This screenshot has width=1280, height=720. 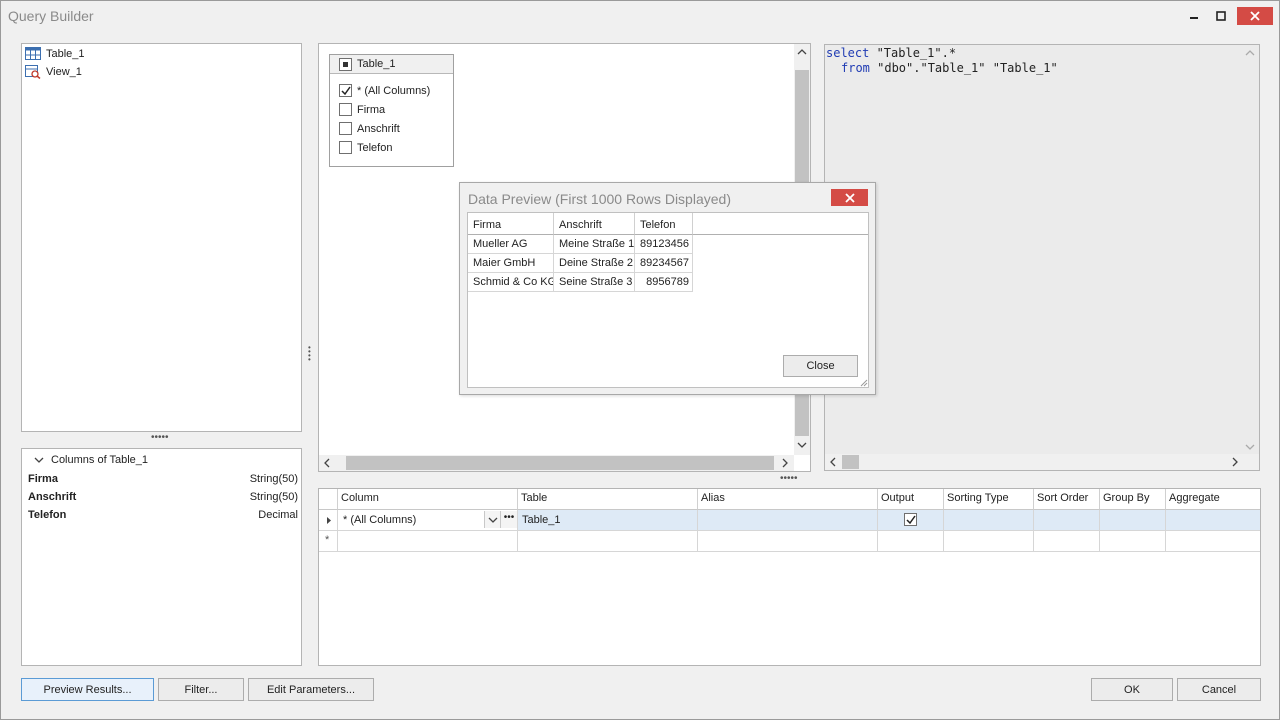 I want to click on close-window-button, so click(x=1255, y=16).